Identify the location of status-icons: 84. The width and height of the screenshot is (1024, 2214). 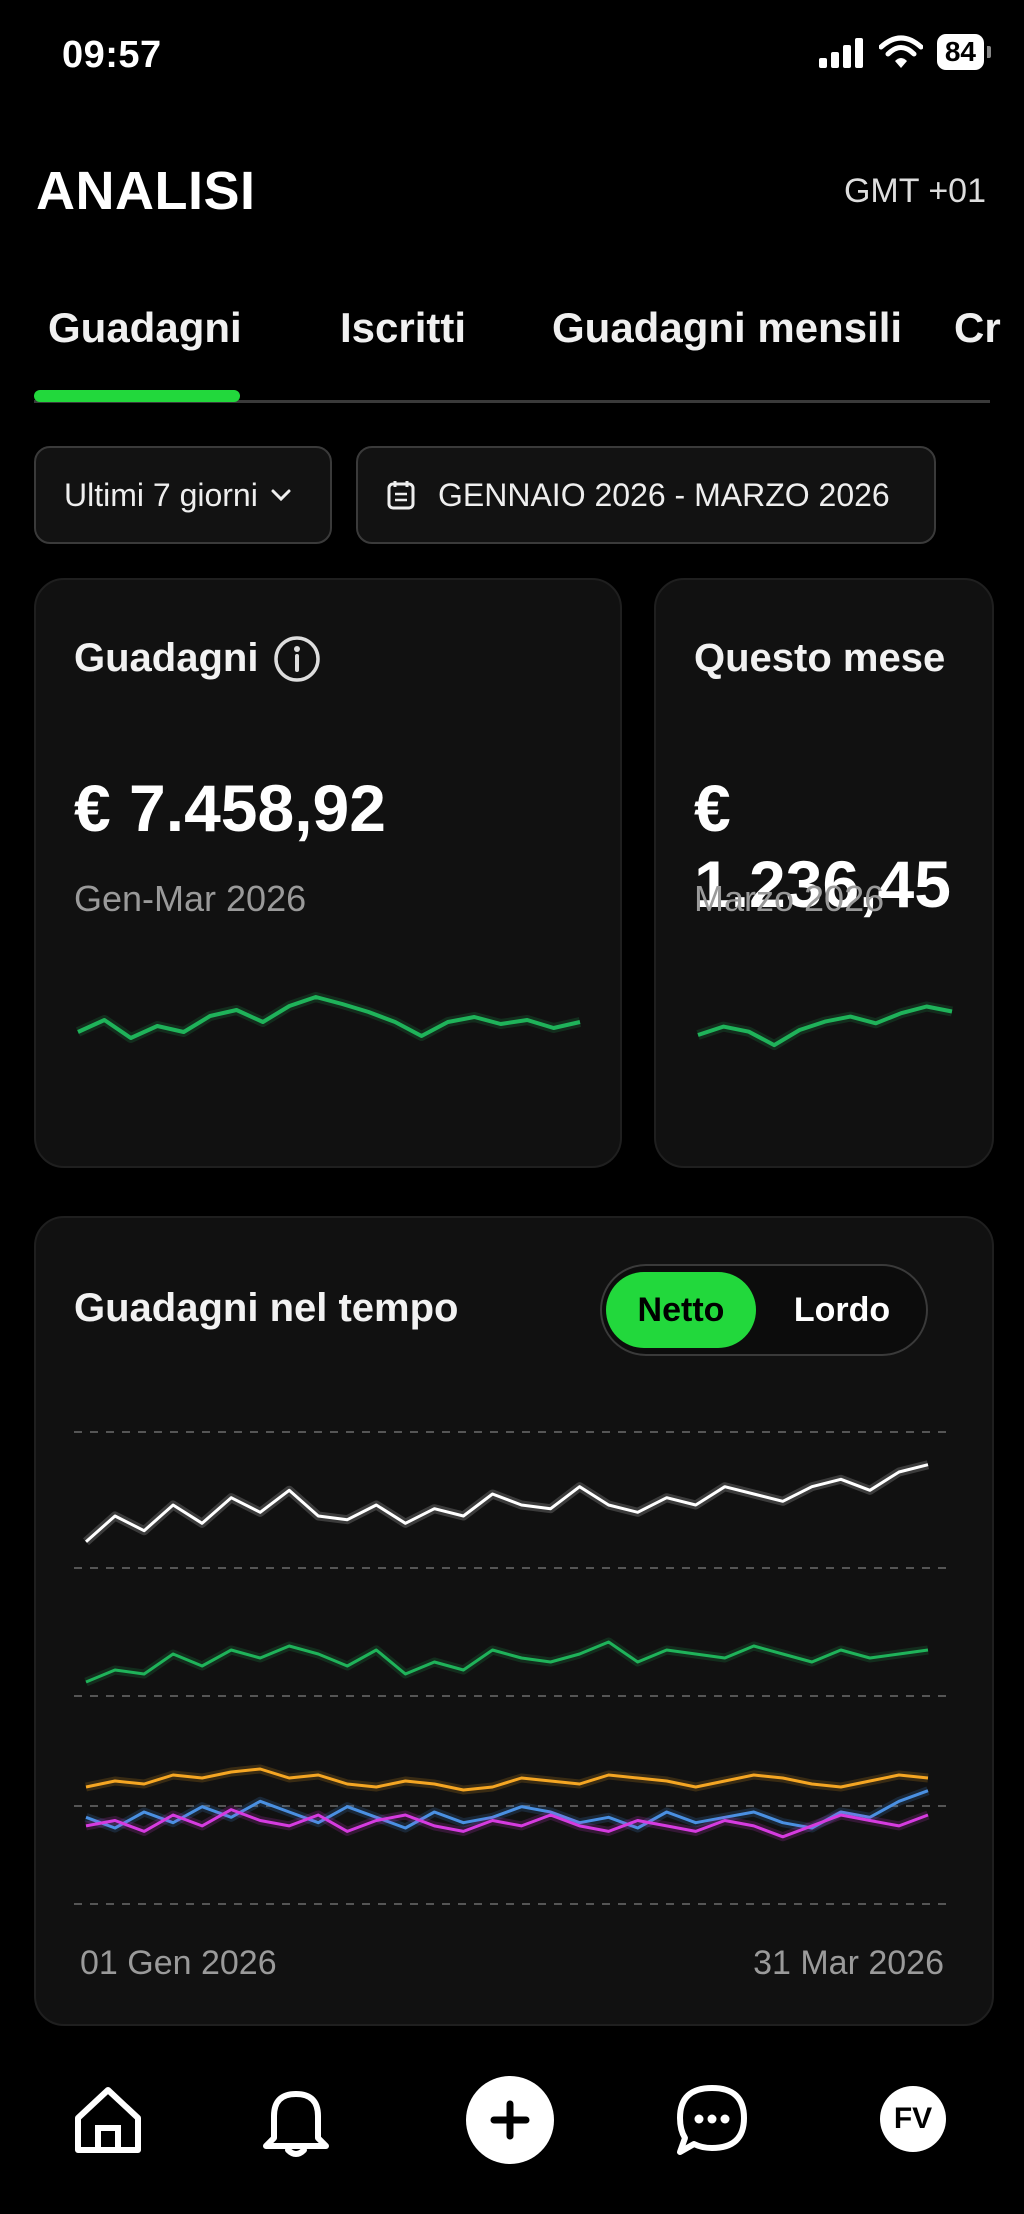
(905, 52).